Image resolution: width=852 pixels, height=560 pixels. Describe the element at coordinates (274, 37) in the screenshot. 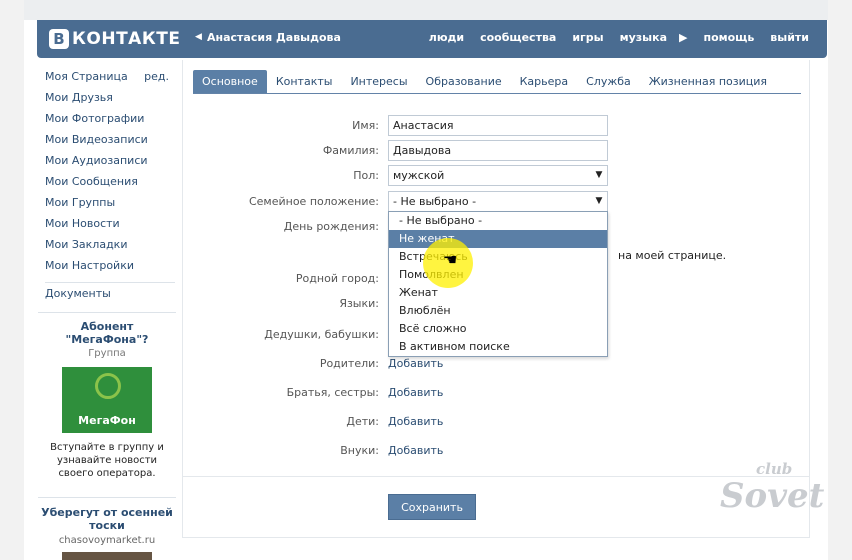

I see `header-user-name: Анастасия Давыдова` at that location.